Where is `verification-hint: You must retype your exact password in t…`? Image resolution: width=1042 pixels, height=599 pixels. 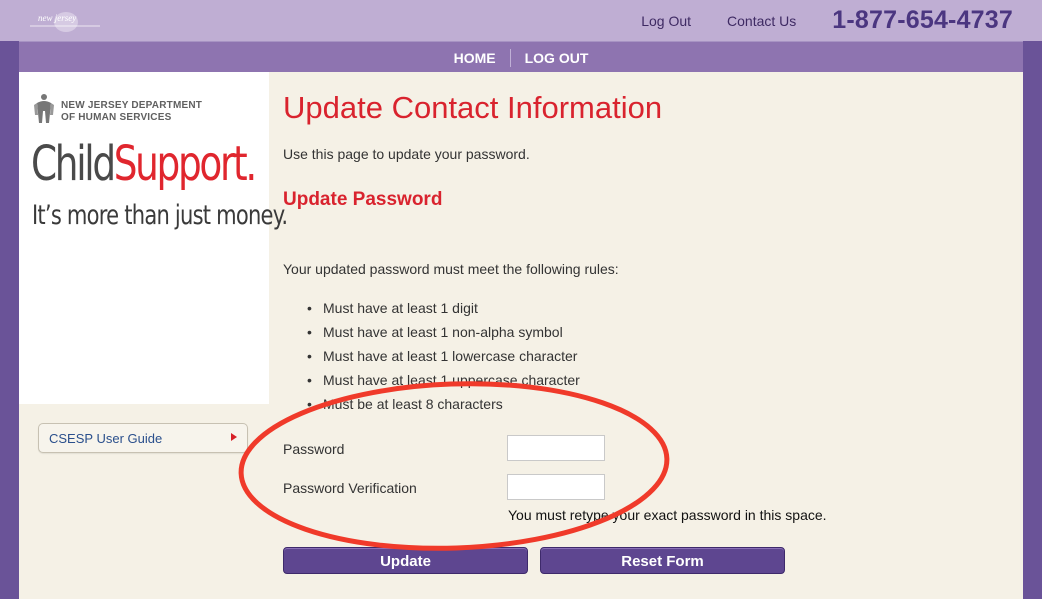 verification-hint: You must retype your exact password in t… is located at coordinates (667, 515).